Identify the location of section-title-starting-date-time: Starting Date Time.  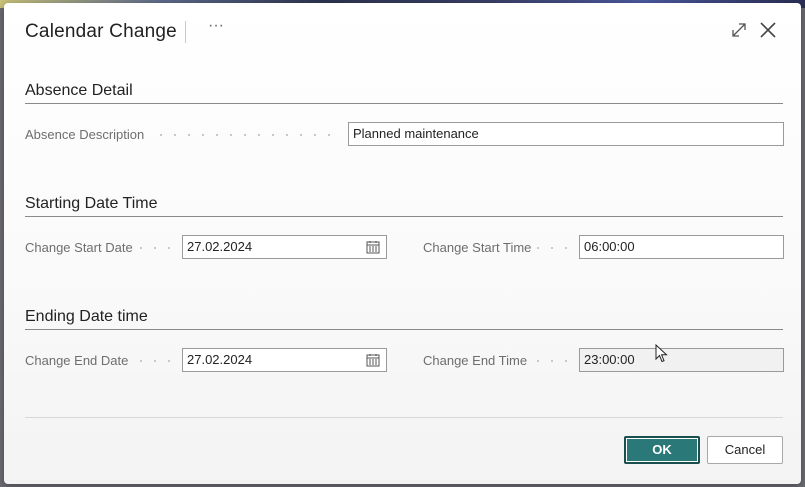
(91, 203).